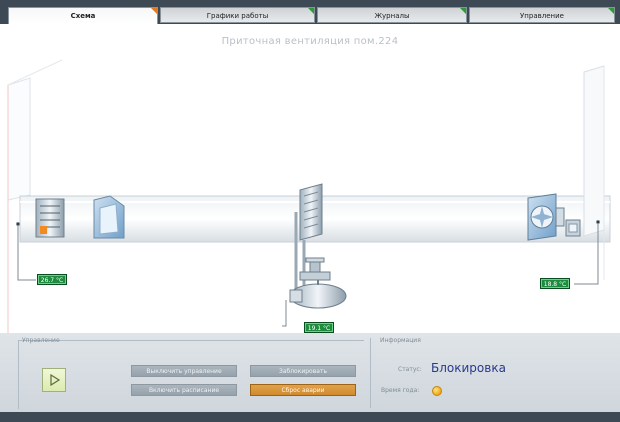  Describe the element at coordinates (41, 340) in the screenshot. I see `control-panel-title: Управление` at that location.